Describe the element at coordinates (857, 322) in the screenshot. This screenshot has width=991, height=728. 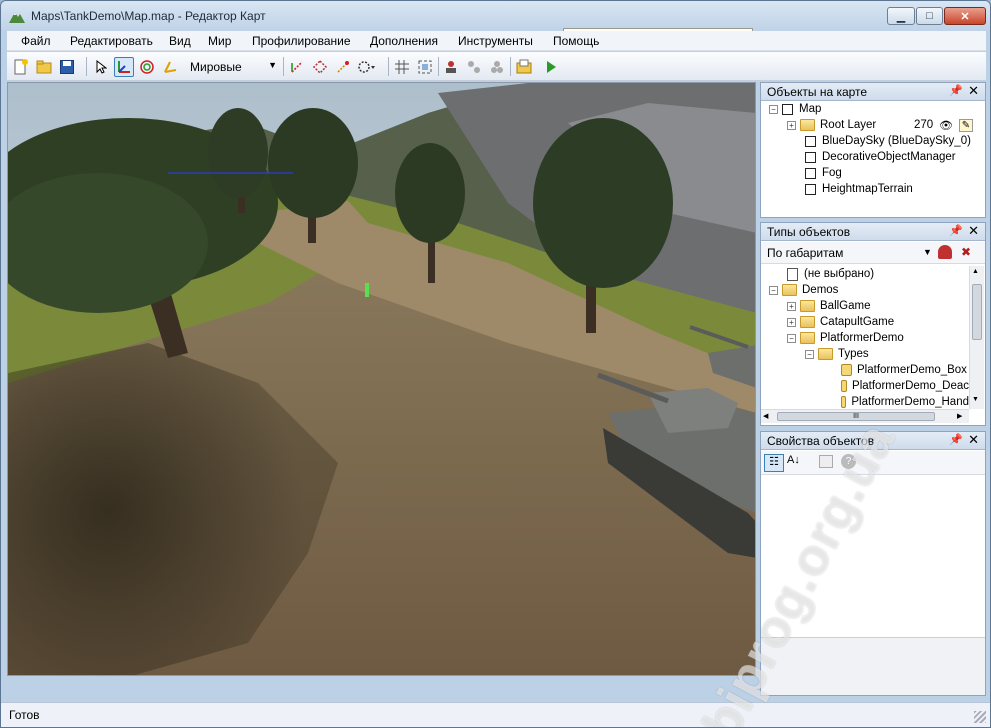
I see `tree-item-label: CatapultGame` at that location.